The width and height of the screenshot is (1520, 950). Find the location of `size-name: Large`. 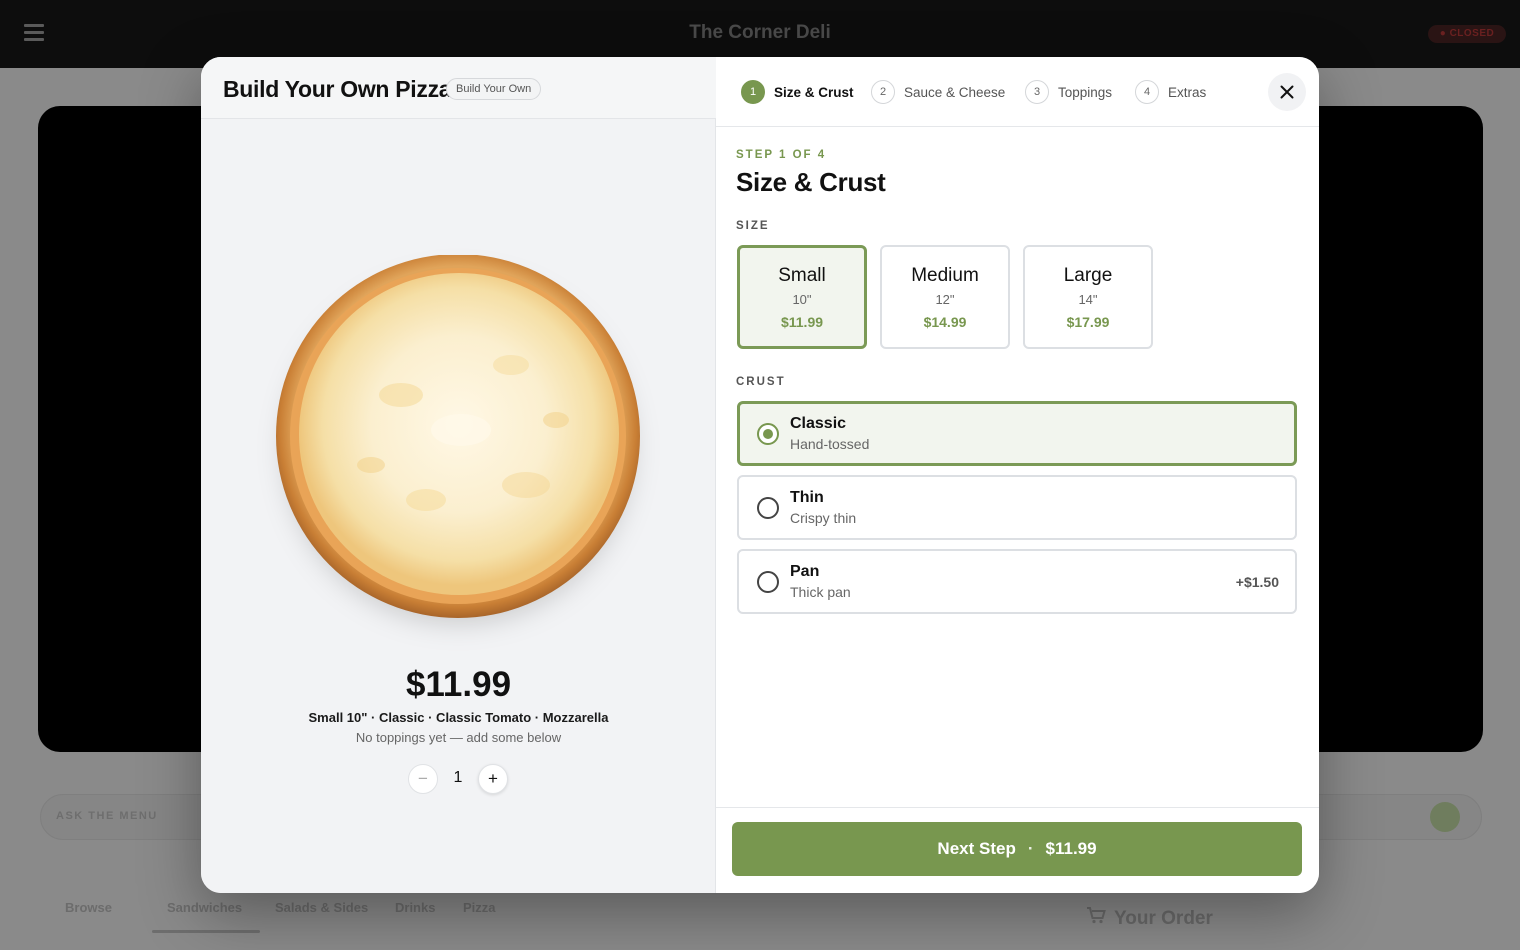

size-name: Large is located at coordinates (1088, 275).